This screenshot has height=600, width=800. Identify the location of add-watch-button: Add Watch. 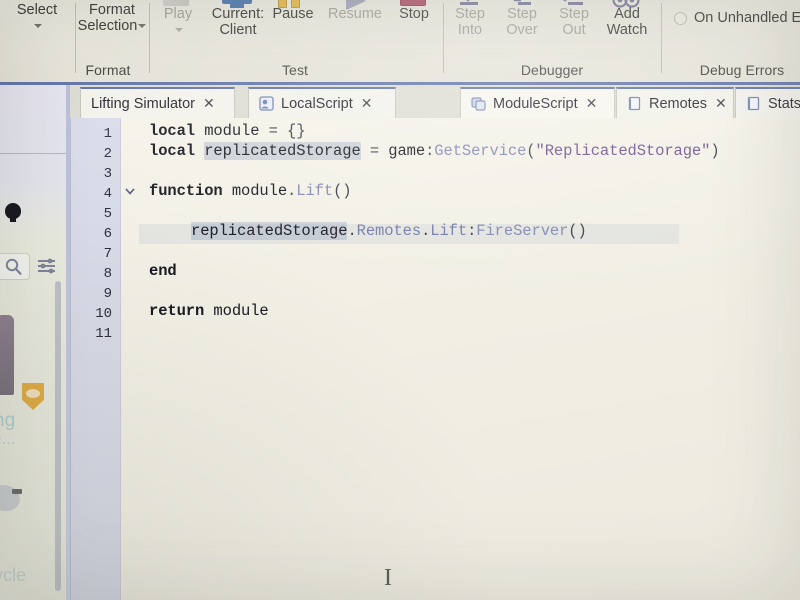
(627, 22).